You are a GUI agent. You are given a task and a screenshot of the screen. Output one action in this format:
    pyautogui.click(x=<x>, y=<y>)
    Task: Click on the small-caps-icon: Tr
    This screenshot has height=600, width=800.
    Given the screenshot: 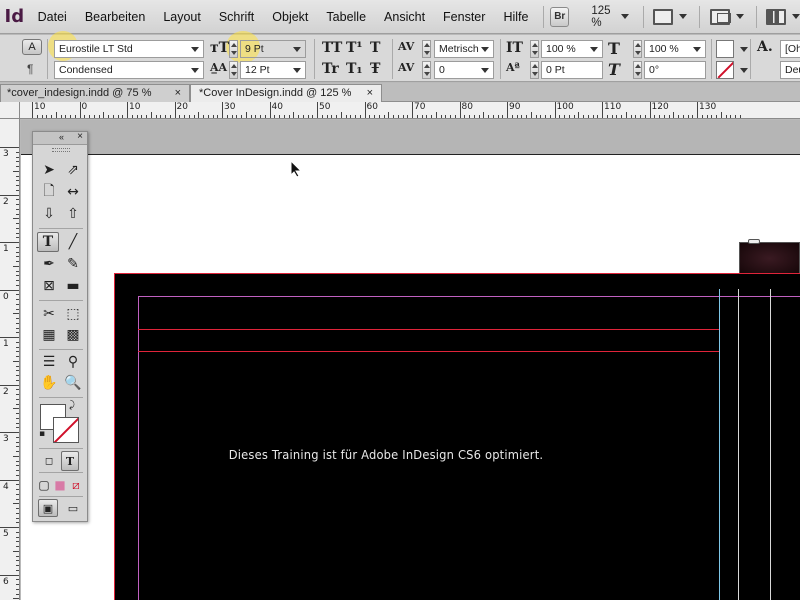 What is the action you would take?
    pyautogui.click(x=330, y=69)
    